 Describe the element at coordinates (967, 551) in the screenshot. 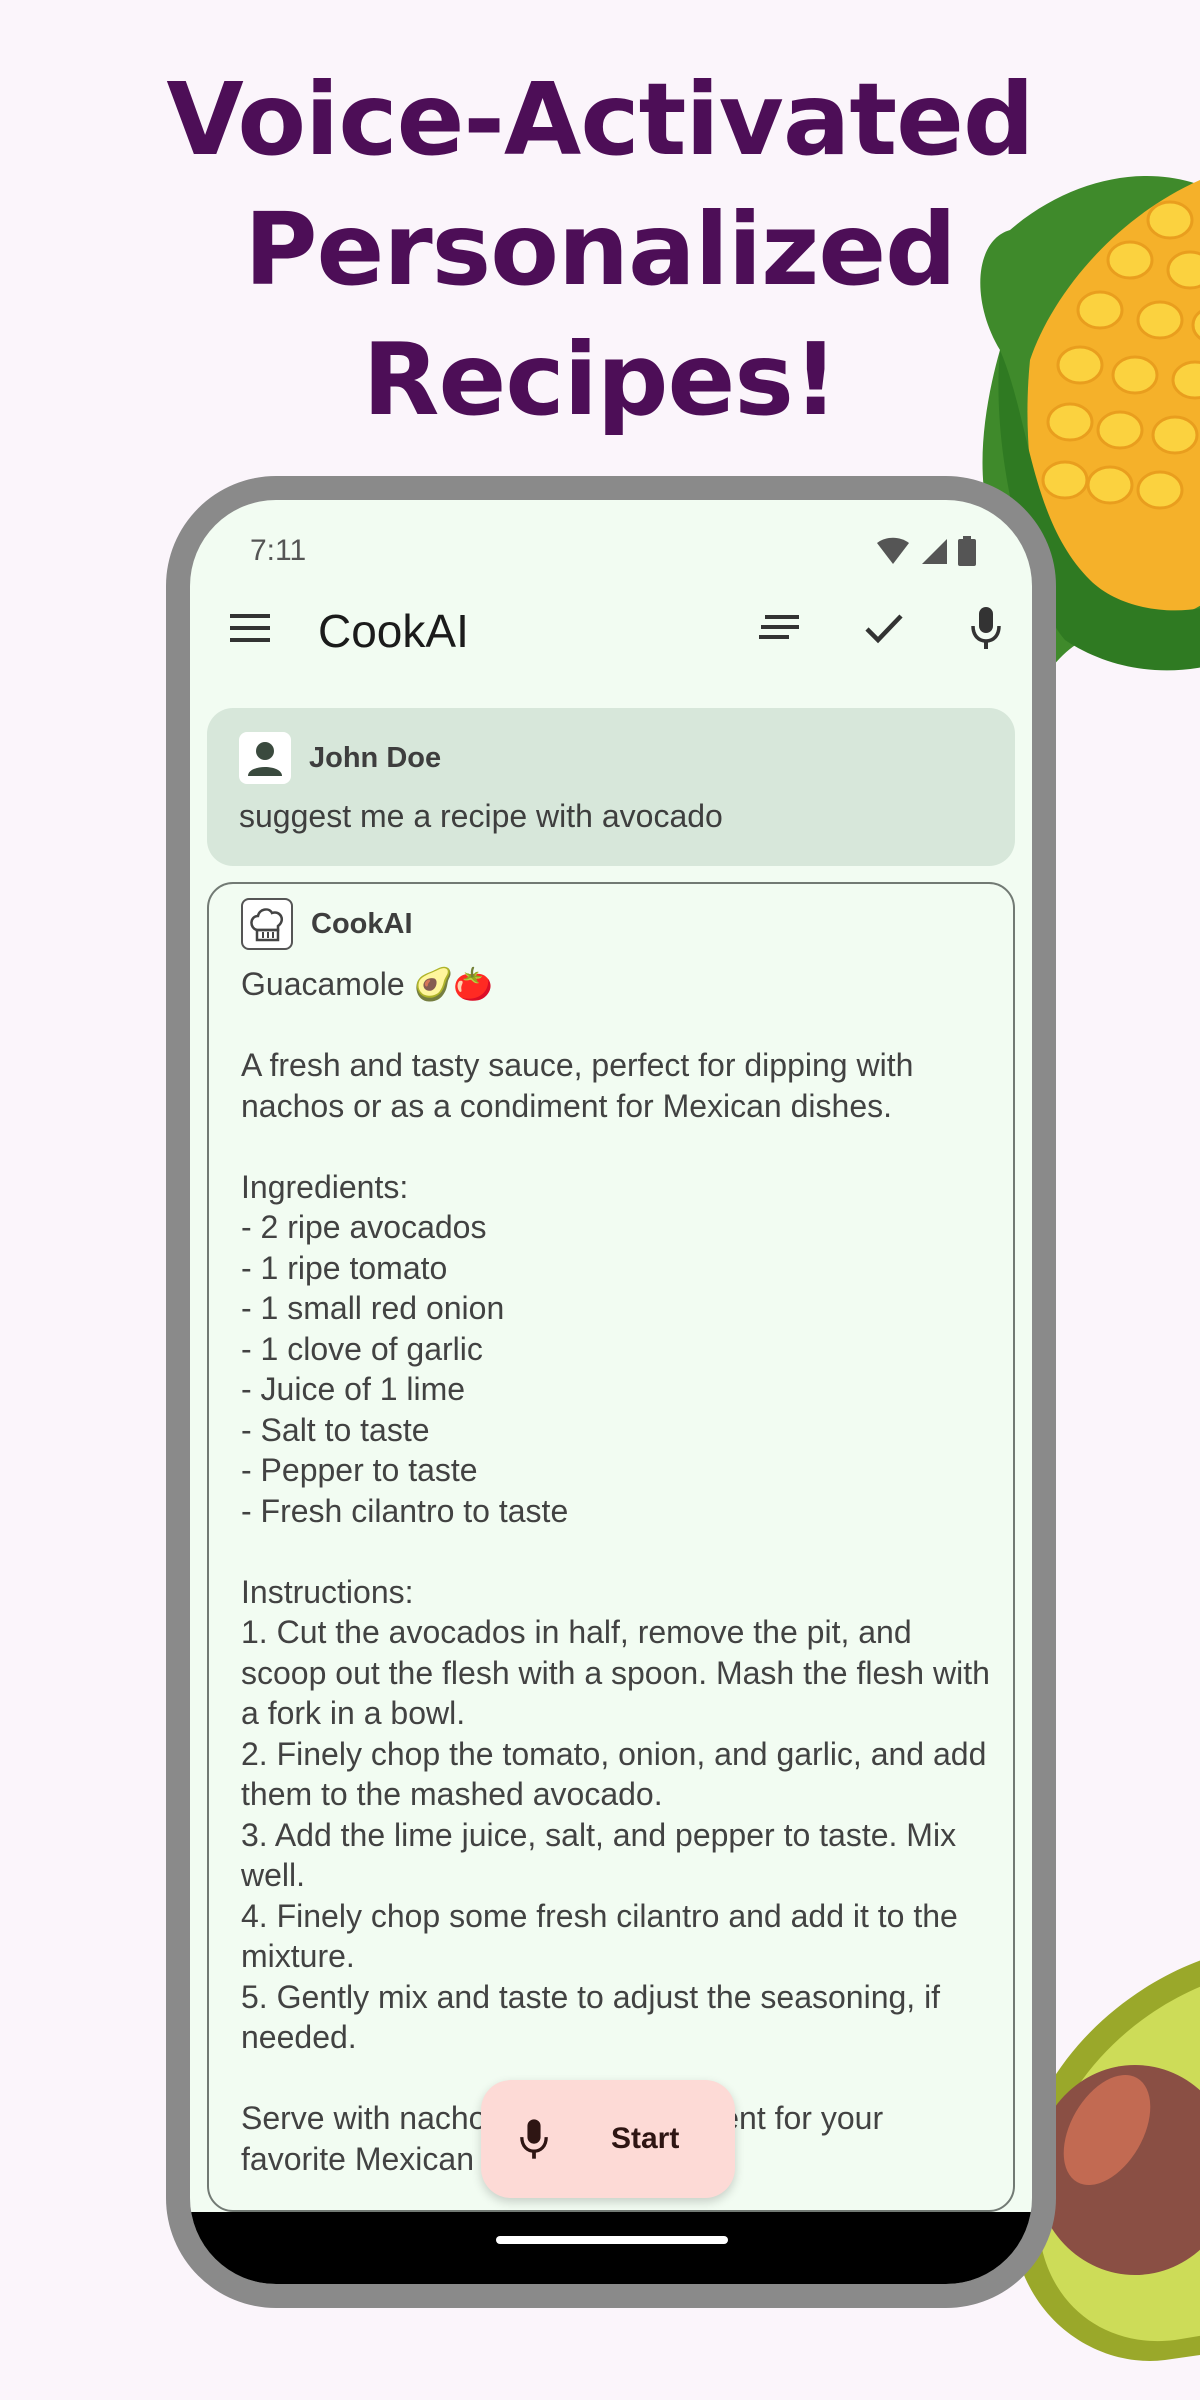

I see `battery-icon` at that location.